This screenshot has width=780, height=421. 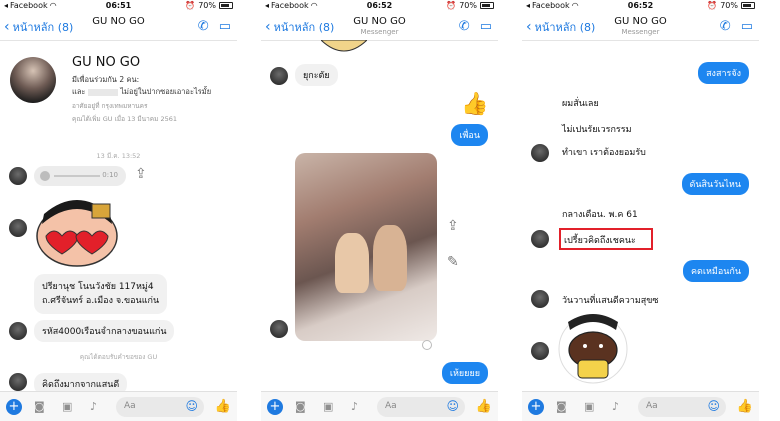 I want to click on voice-message: 0:10, so click(x=80, y=176).